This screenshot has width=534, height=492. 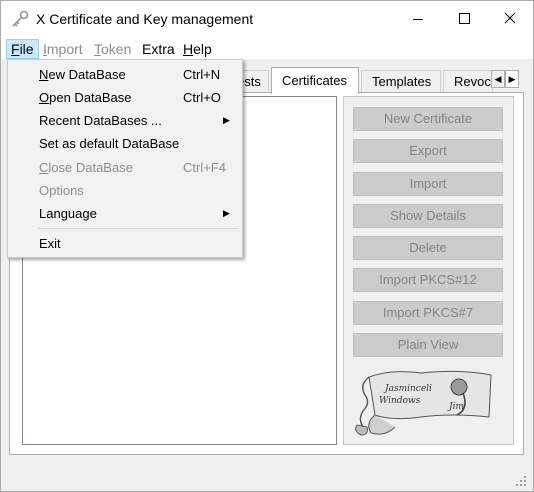 What do you see at coordinates (204, 167) in the screenshot?
I see `menu-item-close-database-shortcut: Ctrl+F4` at bounding box center [204, 167].